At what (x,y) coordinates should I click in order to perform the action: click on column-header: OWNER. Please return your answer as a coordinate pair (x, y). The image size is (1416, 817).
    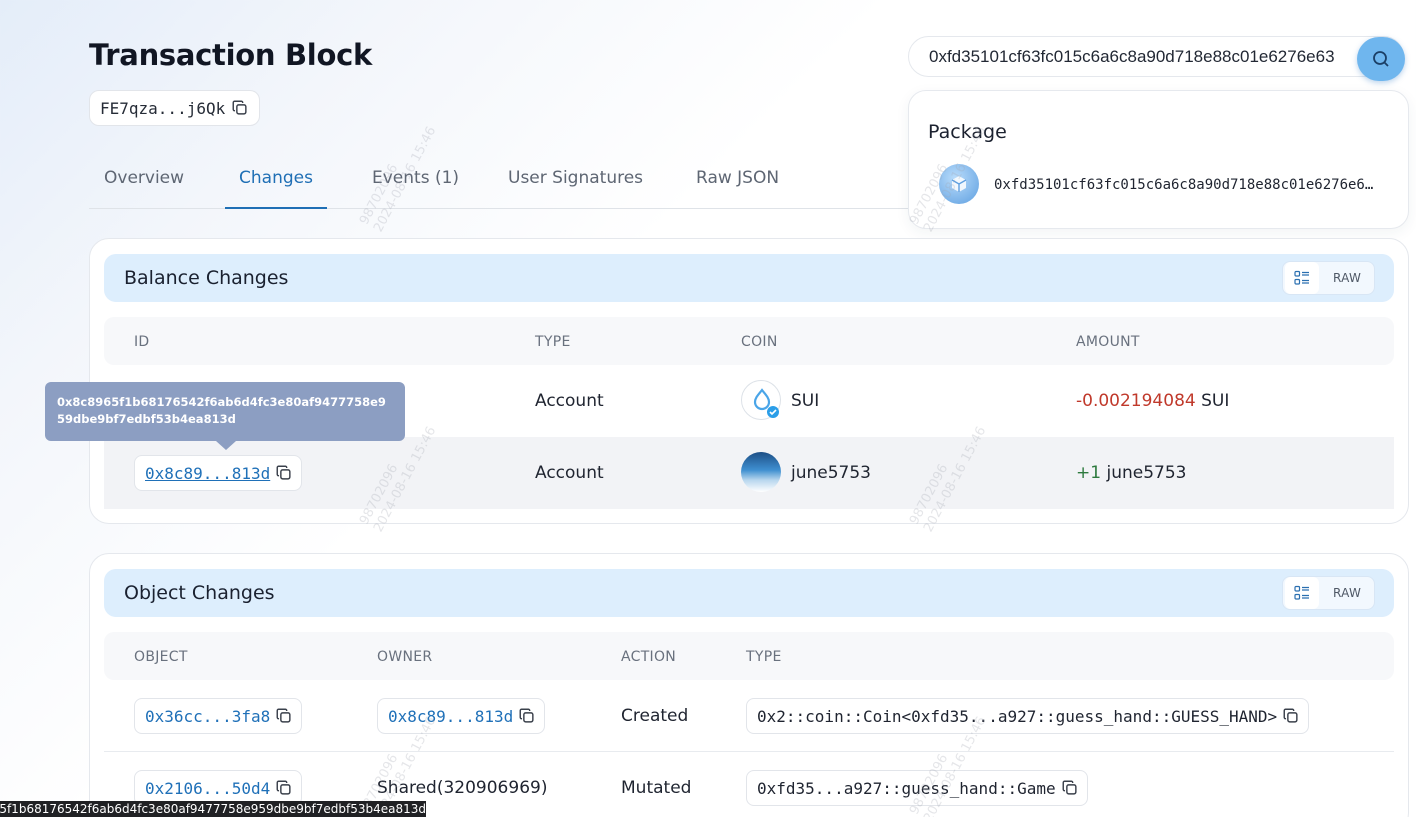
    Looking at the image, I should click on (405, 657).